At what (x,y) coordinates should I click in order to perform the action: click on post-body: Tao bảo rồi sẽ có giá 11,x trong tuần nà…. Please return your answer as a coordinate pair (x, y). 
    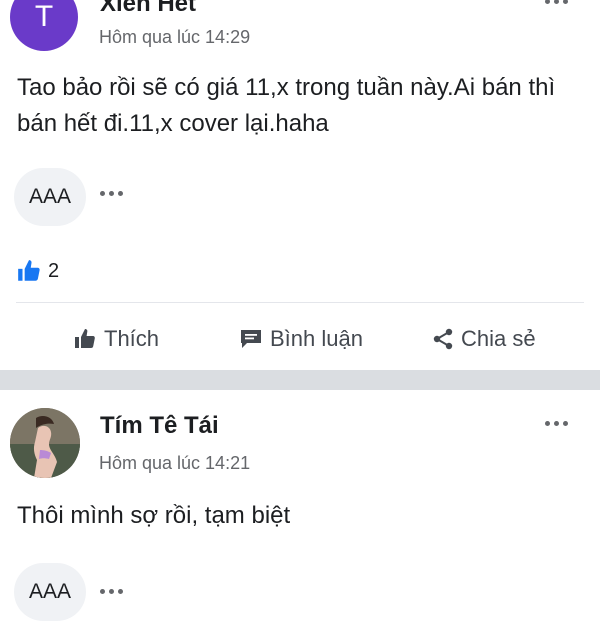
    Looking at the image, I should click on (286, 105).